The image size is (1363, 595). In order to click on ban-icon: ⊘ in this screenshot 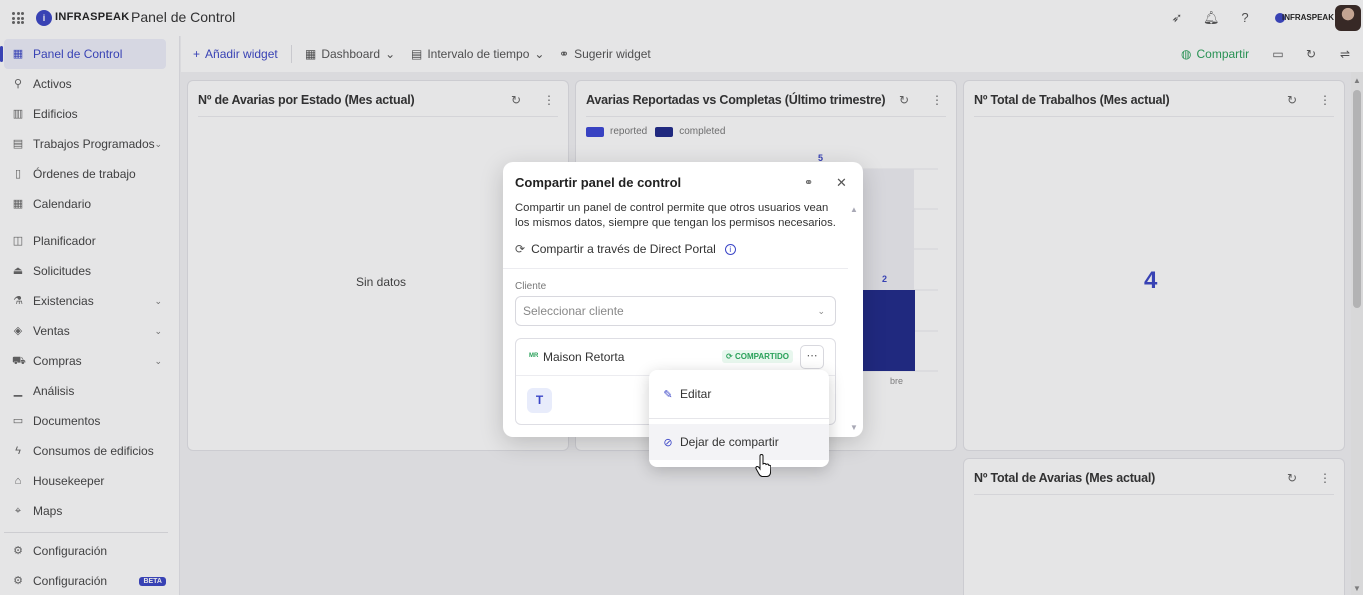, I will do `click(668, 442)`.